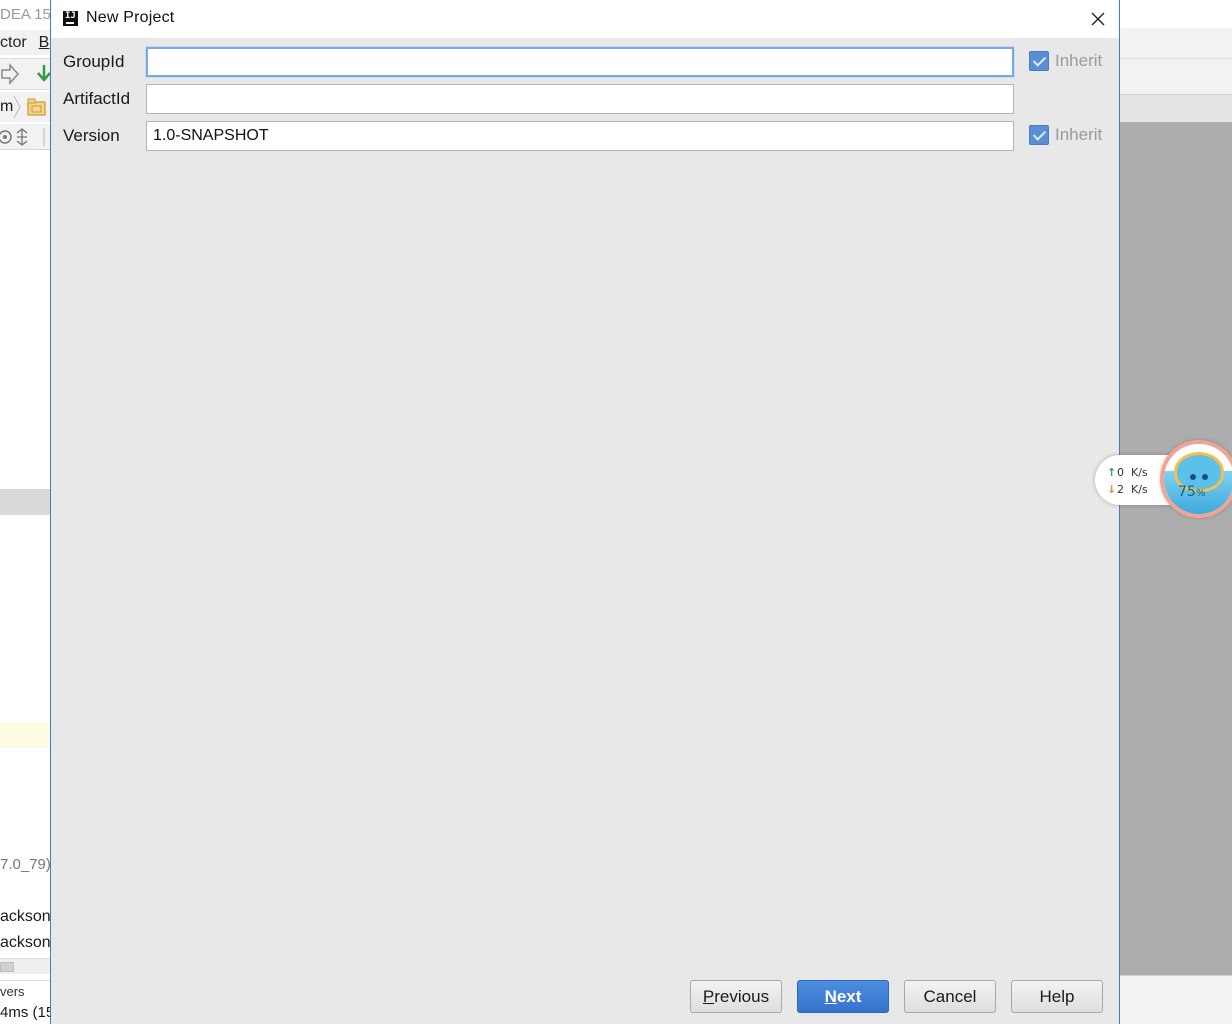 The width and height of the screenshot is (1232, 1024). I want to click on close-button, so click(1098, 19).